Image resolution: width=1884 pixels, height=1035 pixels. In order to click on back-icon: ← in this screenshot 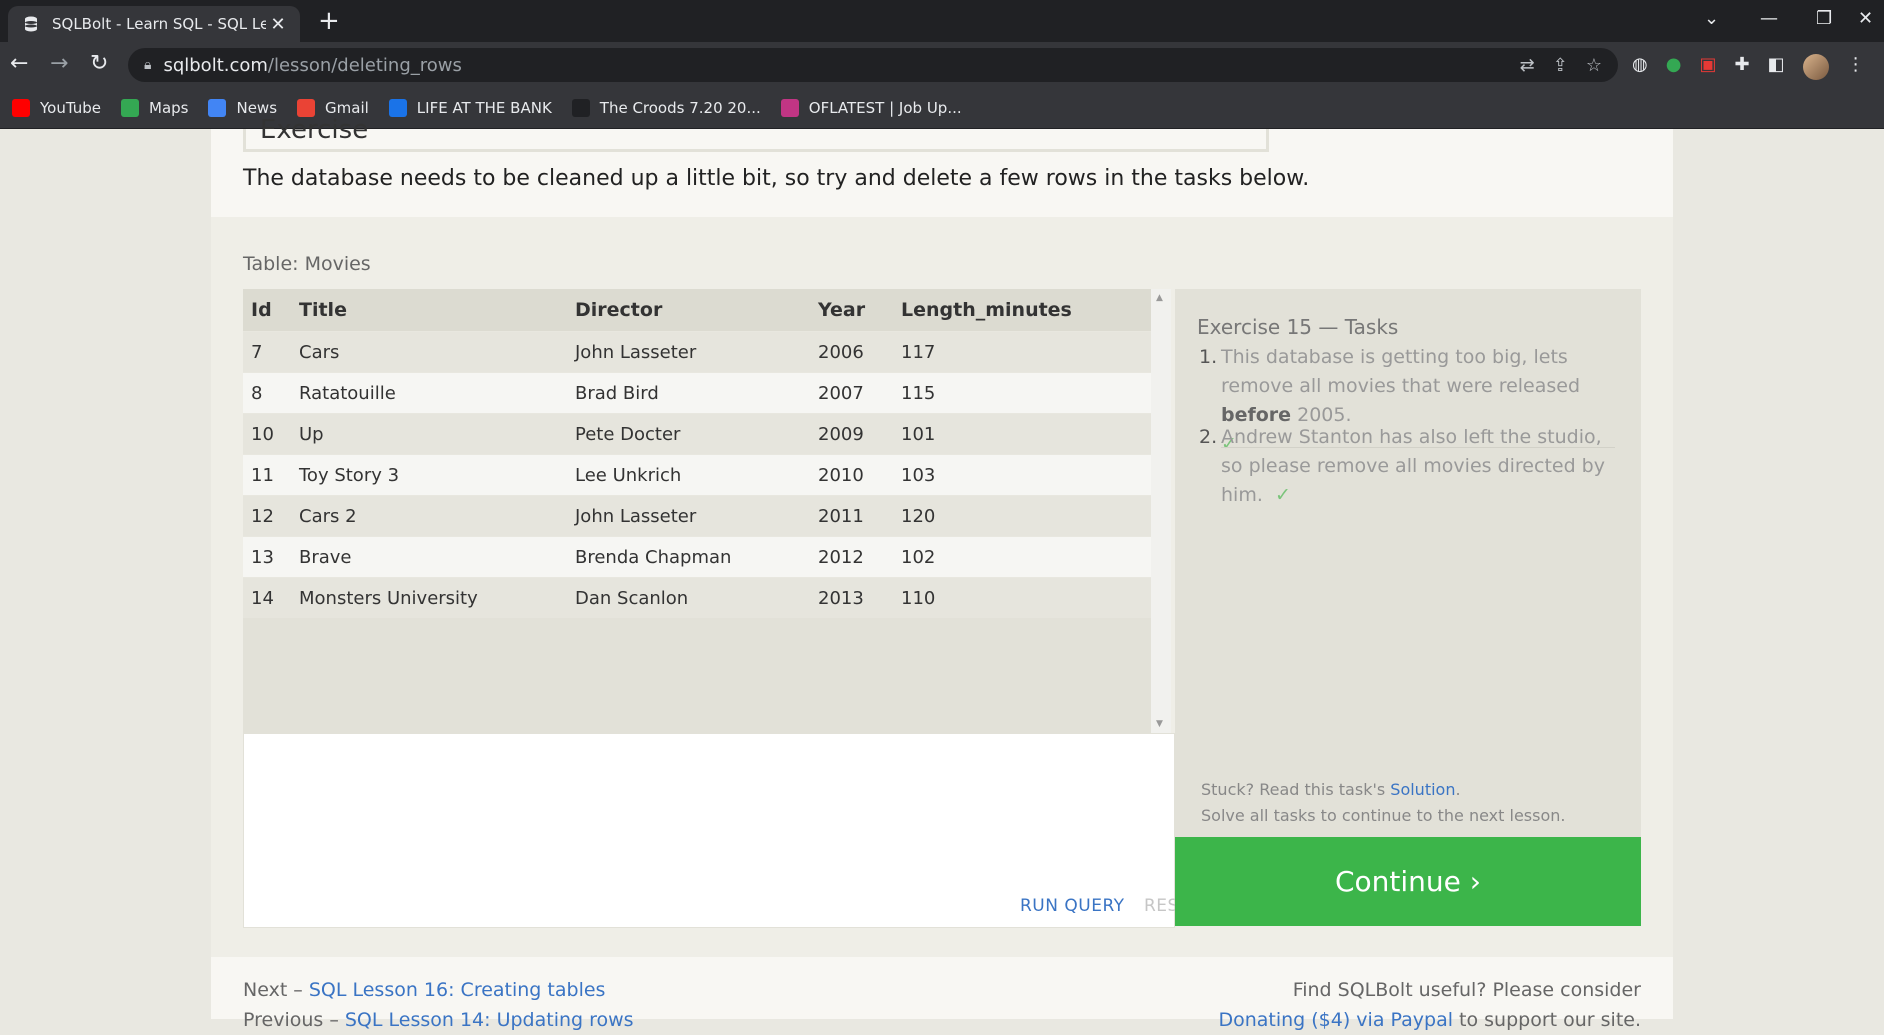, I will do `click(19, 64)`.